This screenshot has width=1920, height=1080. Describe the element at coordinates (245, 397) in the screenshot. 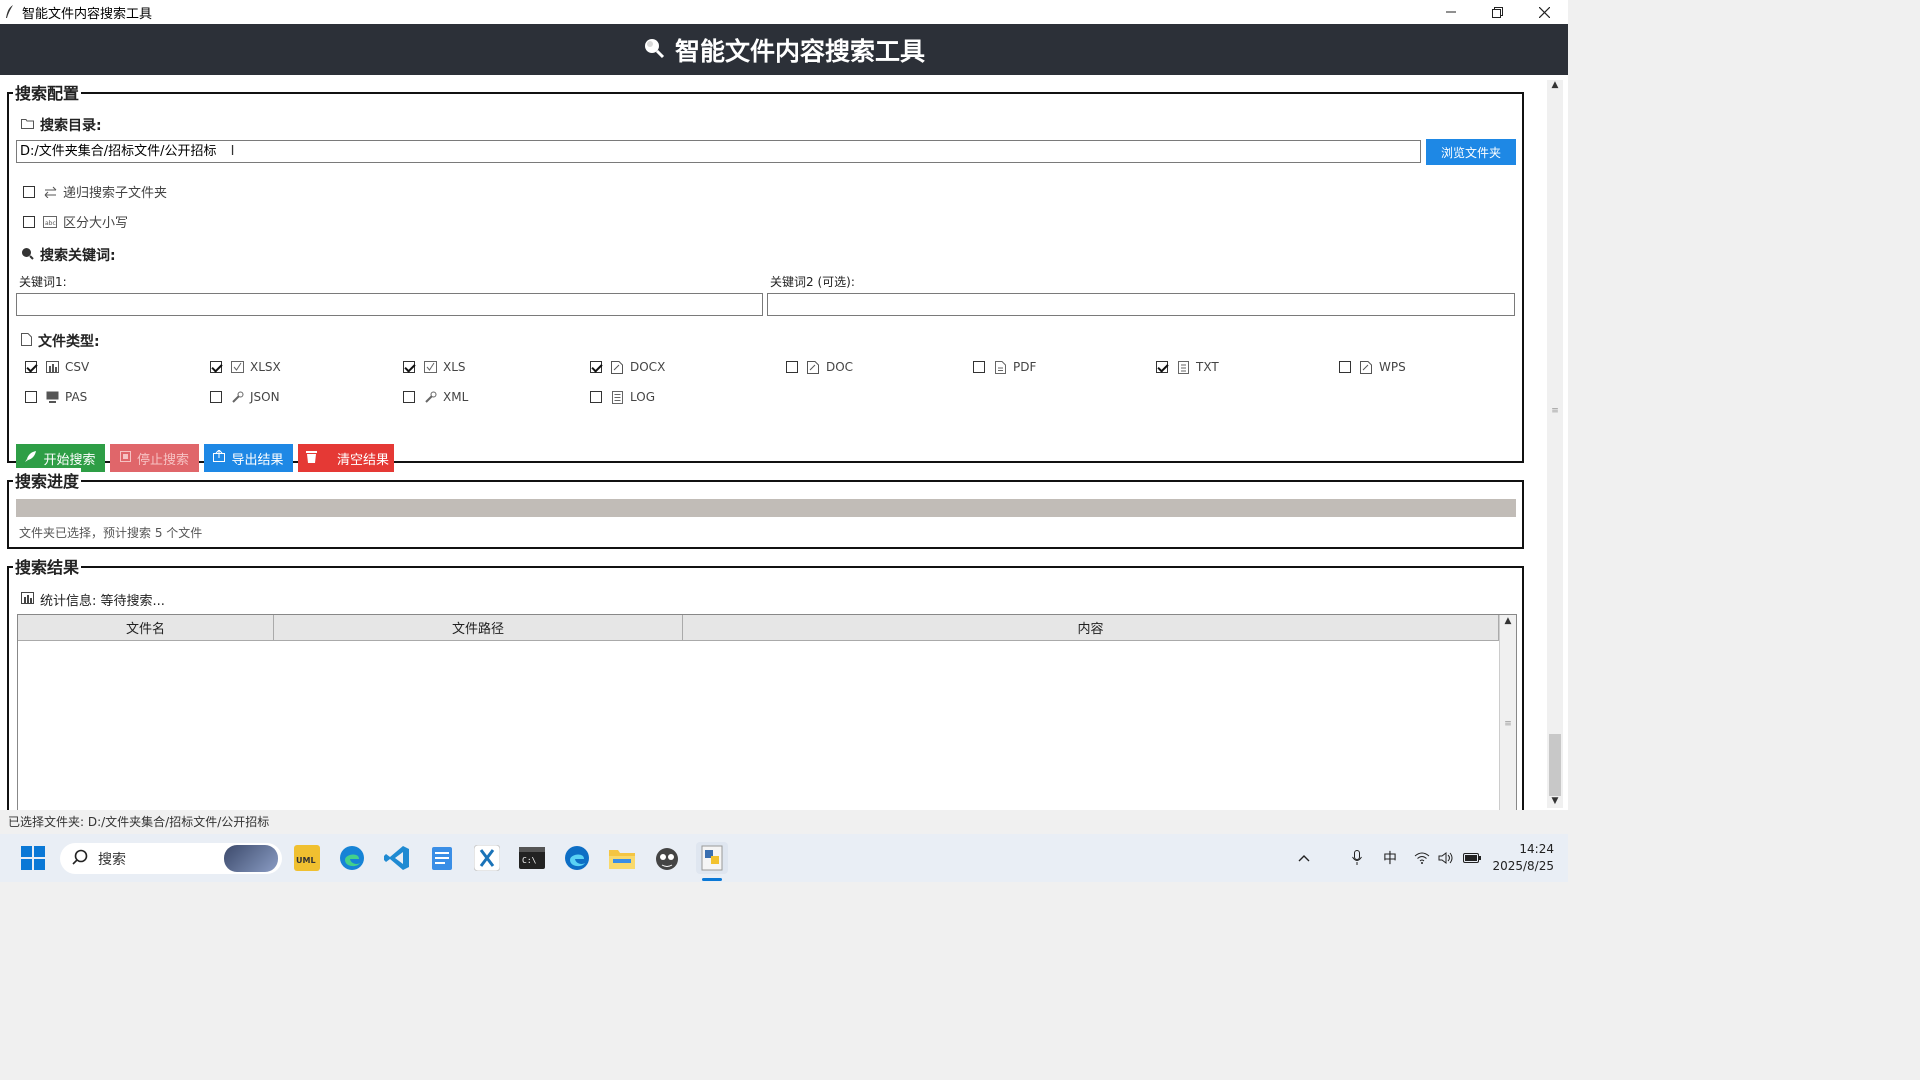

I see `filetype-checkbox-json: JSON` at that location.